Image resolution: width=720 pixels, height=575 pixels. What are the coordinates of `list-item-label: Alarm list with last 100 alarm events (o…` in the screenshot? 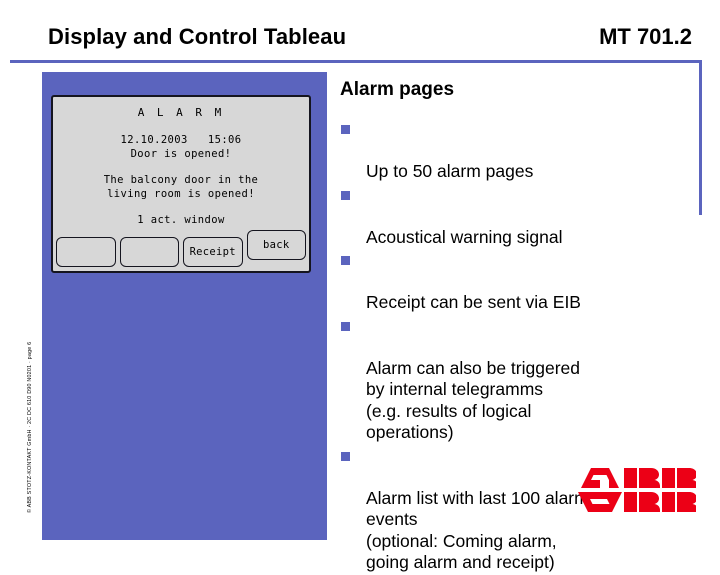 It's located at (477, 530).